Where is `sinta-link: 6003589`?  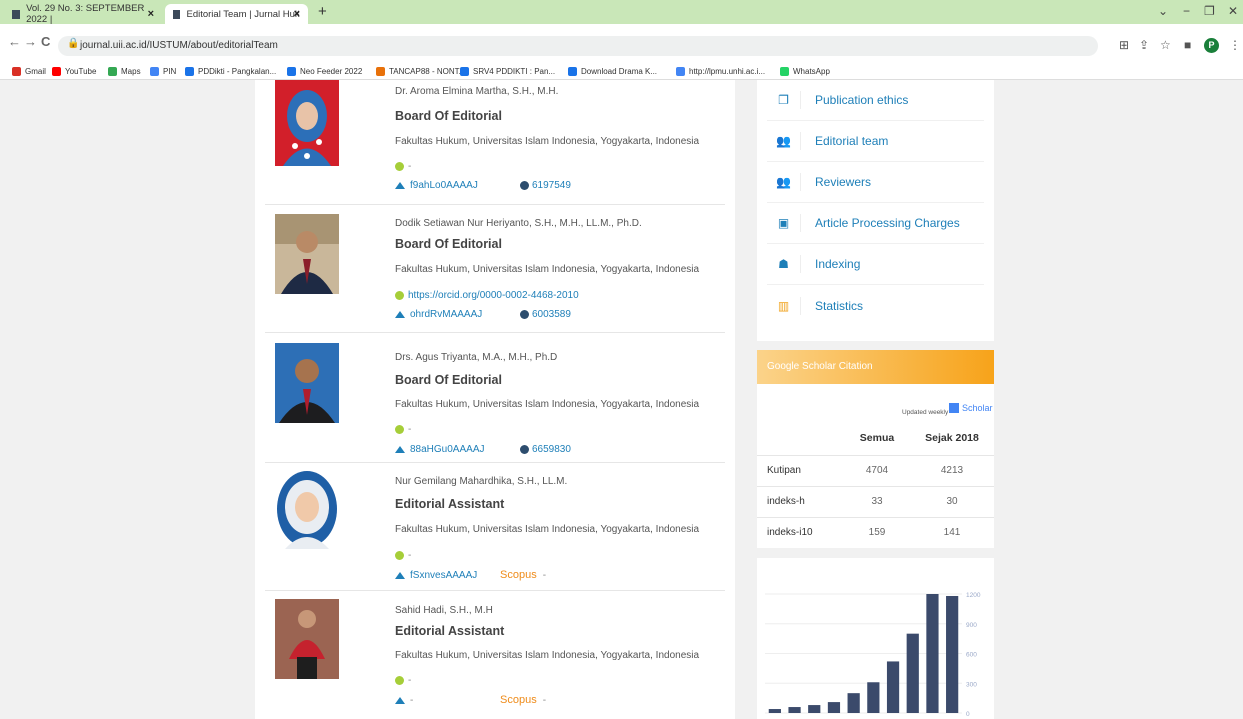 sinta-link: 6003589 is located at coordinates (551, 314).